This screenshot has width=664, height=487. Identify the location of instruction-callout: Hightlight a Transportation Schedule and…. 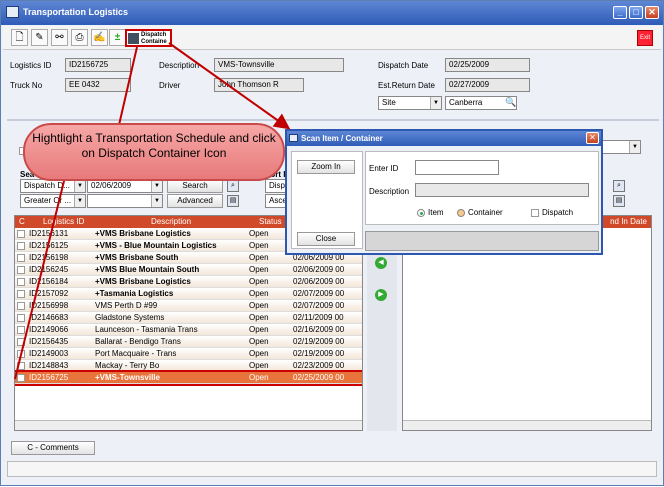
(154, 152).